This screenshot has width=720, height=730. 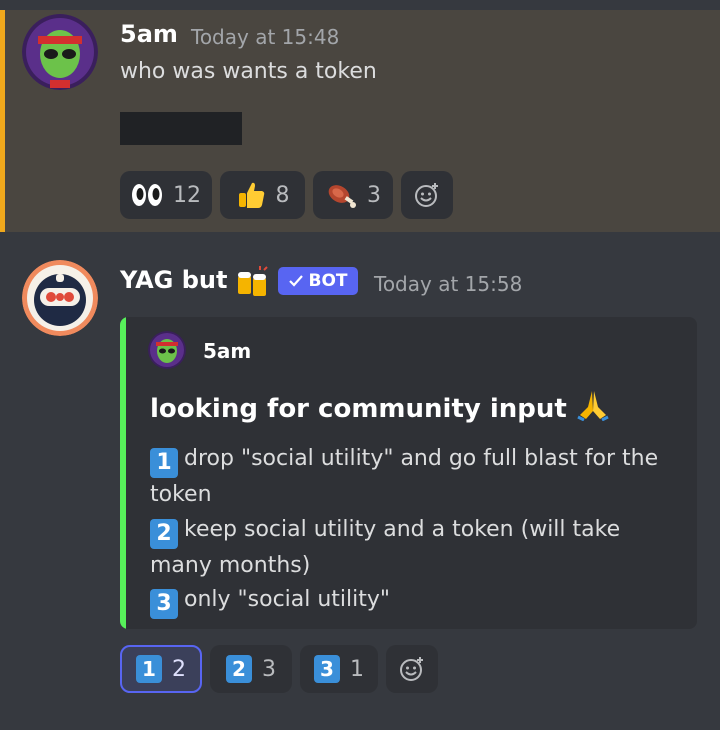 I want to click on verified-check-icon, so click(x=296, y=281).